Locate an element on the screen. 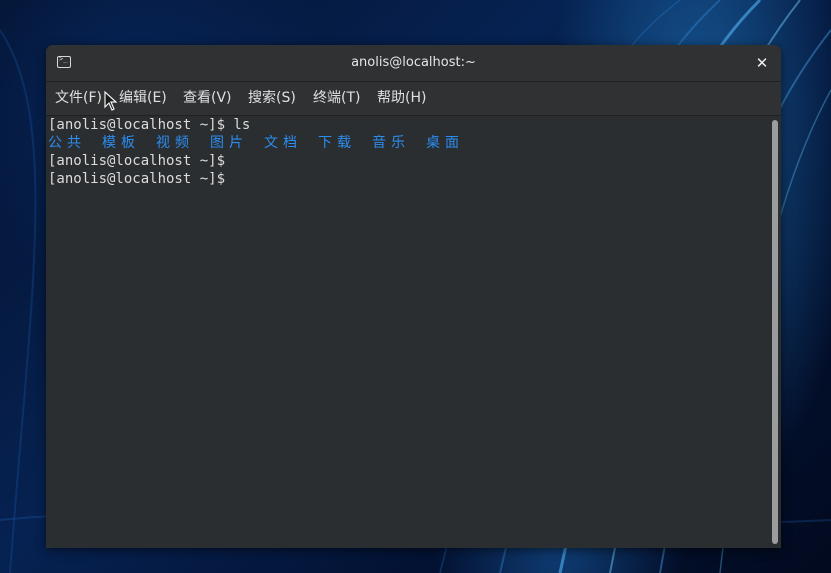 The width and height of the screenshot is (831, 573). directory-entry: 模板 is located at coordinates (121, 143).